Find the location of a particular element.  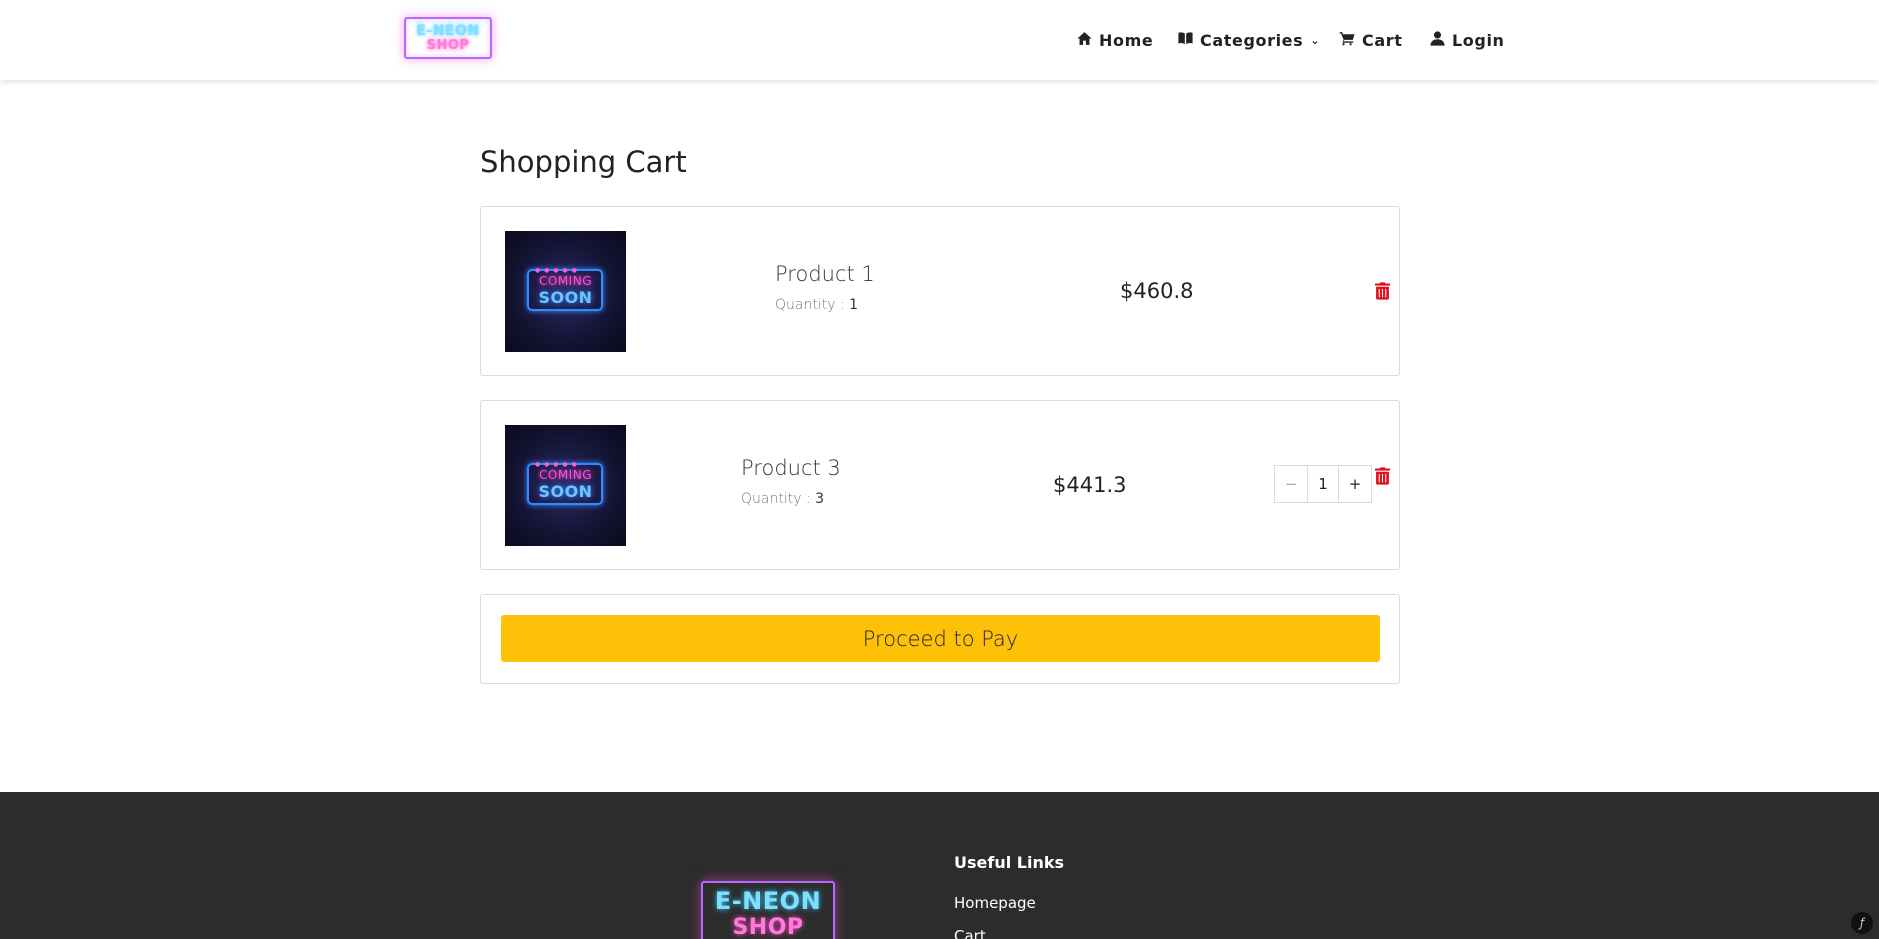

proceed-to-pay-button: Proceed to Pay is located at coordinates (940, 638).